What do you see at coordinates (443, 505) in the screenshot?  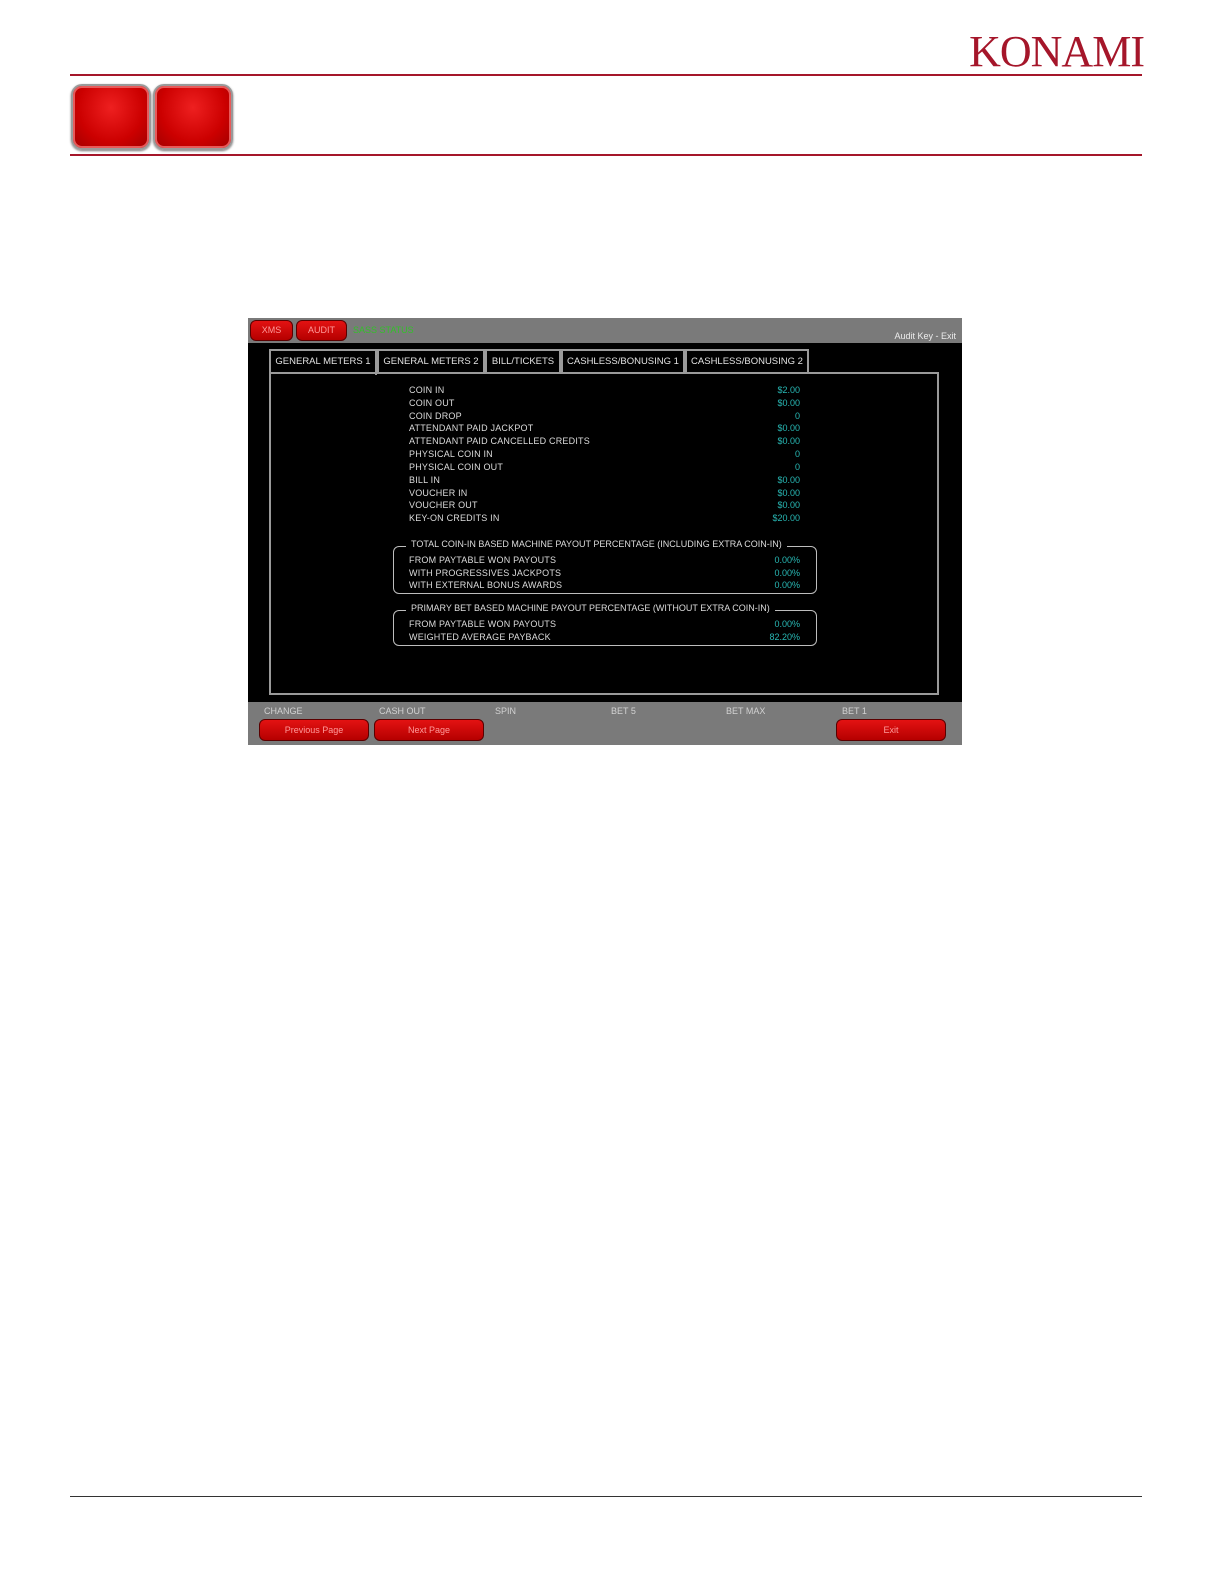 I see `meter-label: VOUCHER OUT` at bounding box center [443, 505].